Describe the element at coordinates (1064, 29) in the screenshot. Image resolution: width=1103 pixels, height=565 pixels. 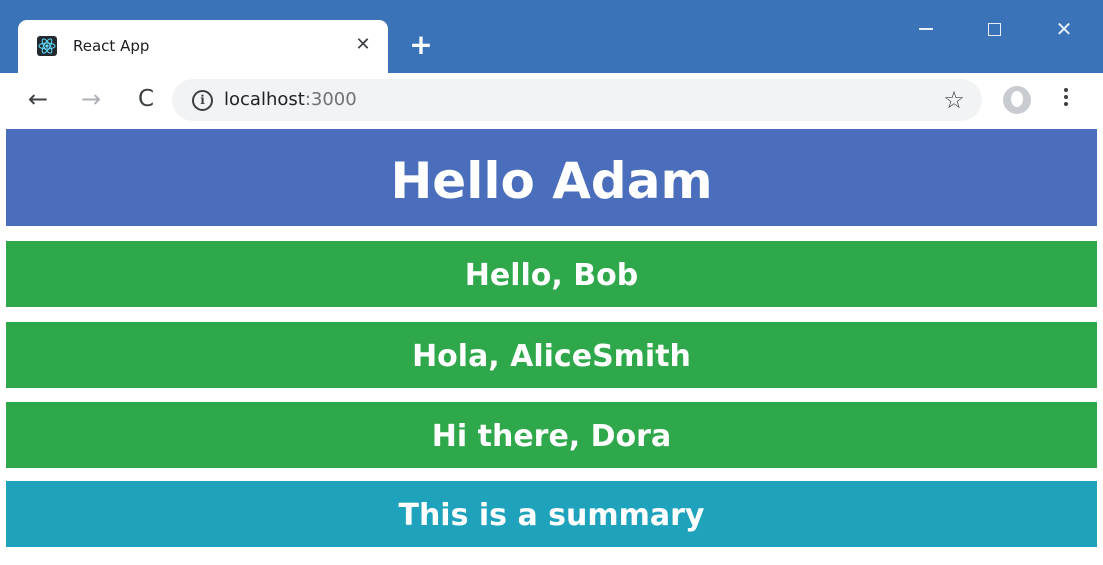
I see `window-close-button: ✕` at that location.